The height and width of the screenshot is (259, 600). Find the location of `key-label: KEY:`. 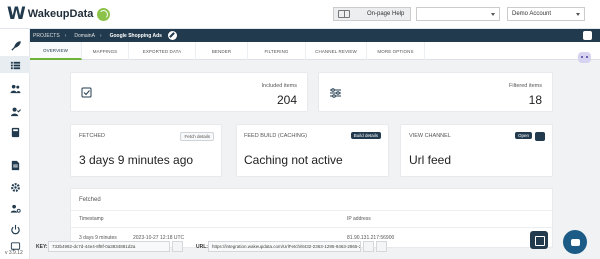

key-label: KEY: is located at coordinates (42, 247).